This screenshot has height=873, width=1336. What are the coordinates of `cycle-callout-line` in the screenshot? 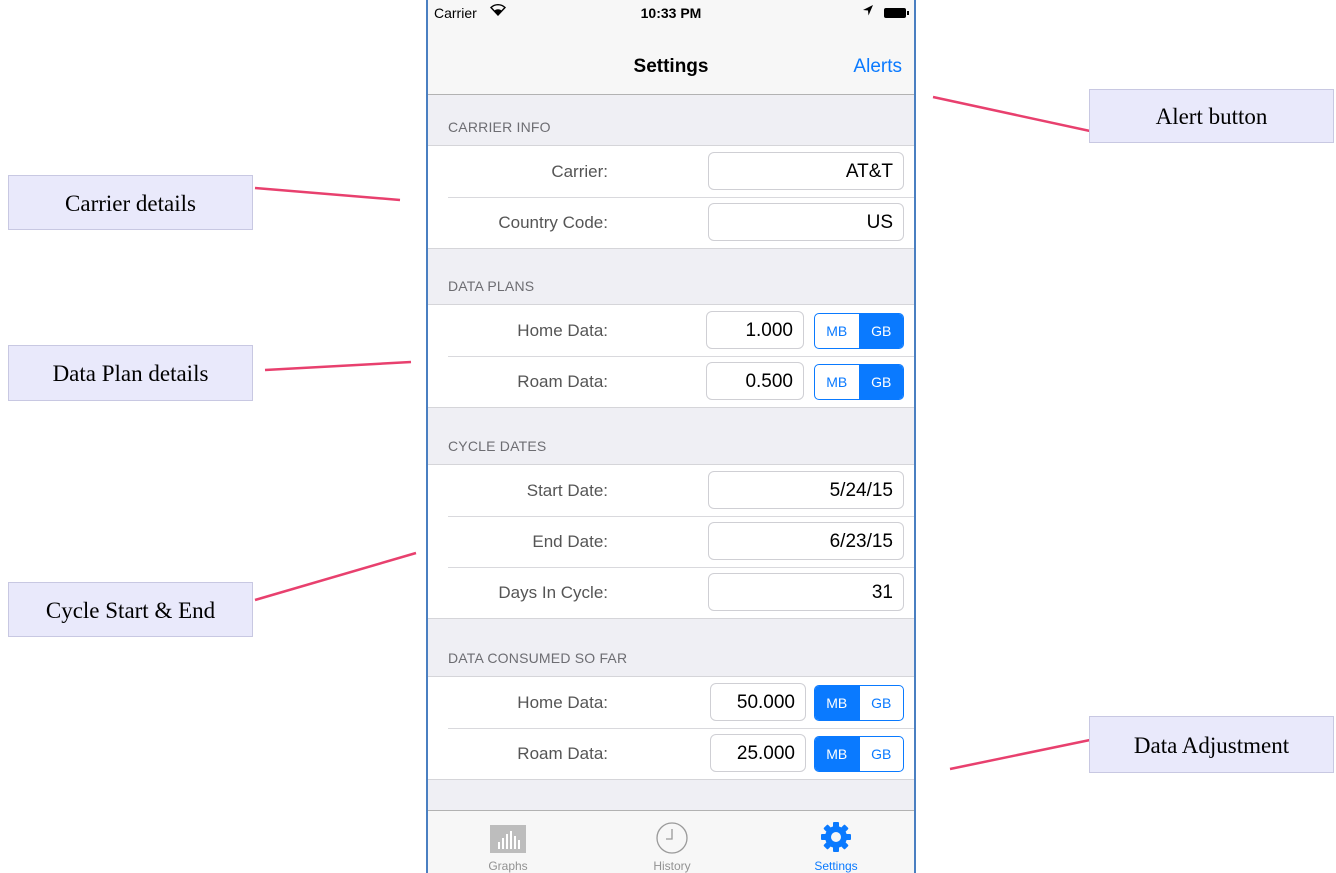 It's located at (335, 576).